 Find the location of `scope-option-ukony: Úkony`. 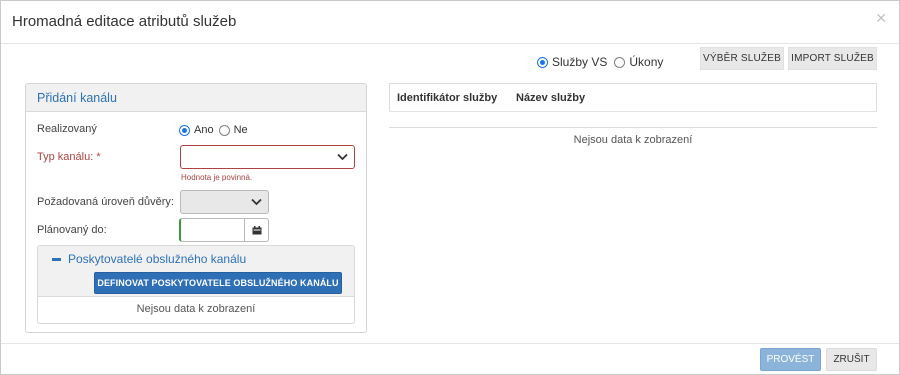

scope-option-ukony: Úkony is located at coordinates (638, 62).